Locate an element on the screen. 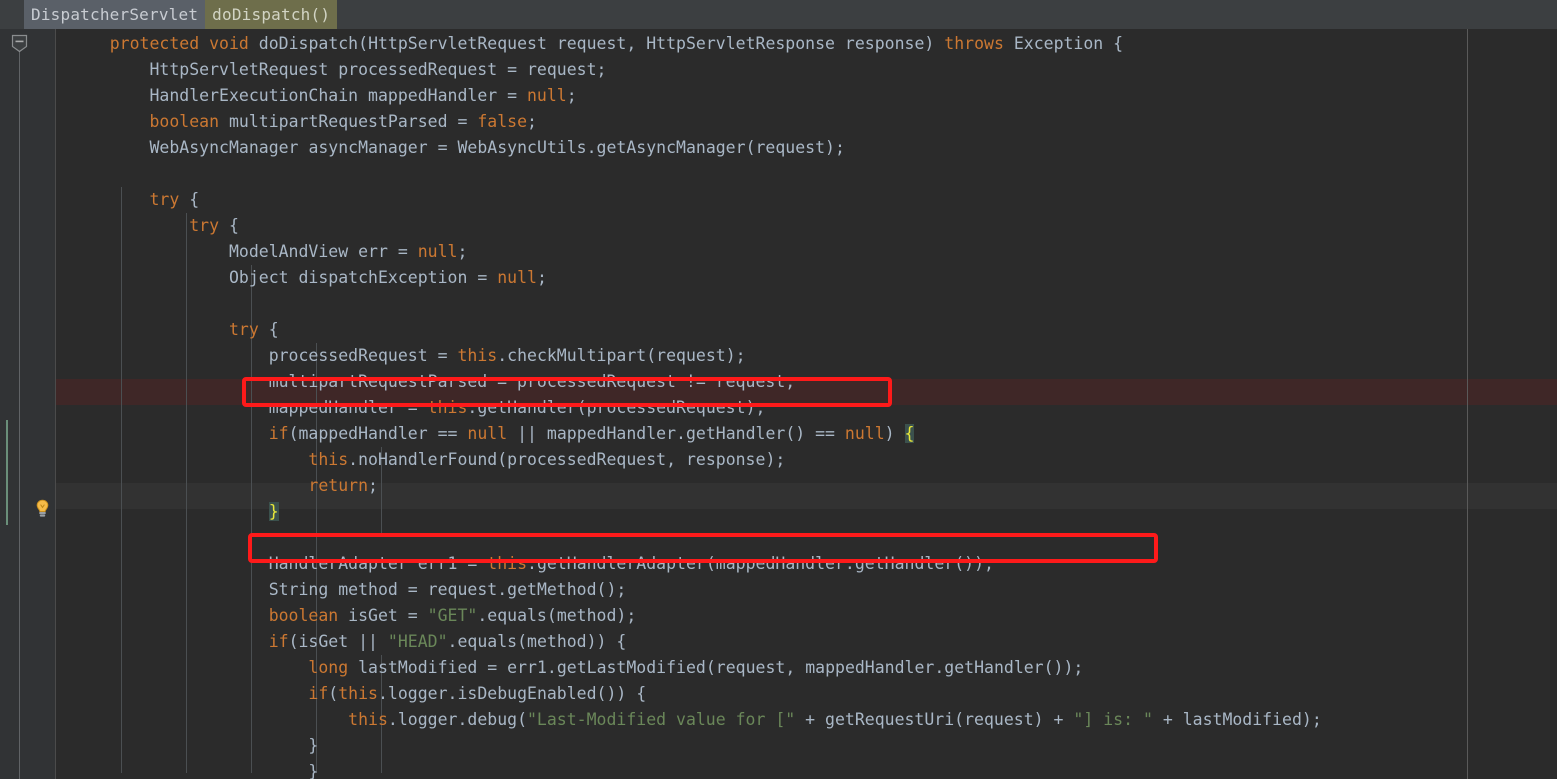  code-line: return; is located at coordinates (343, 485).